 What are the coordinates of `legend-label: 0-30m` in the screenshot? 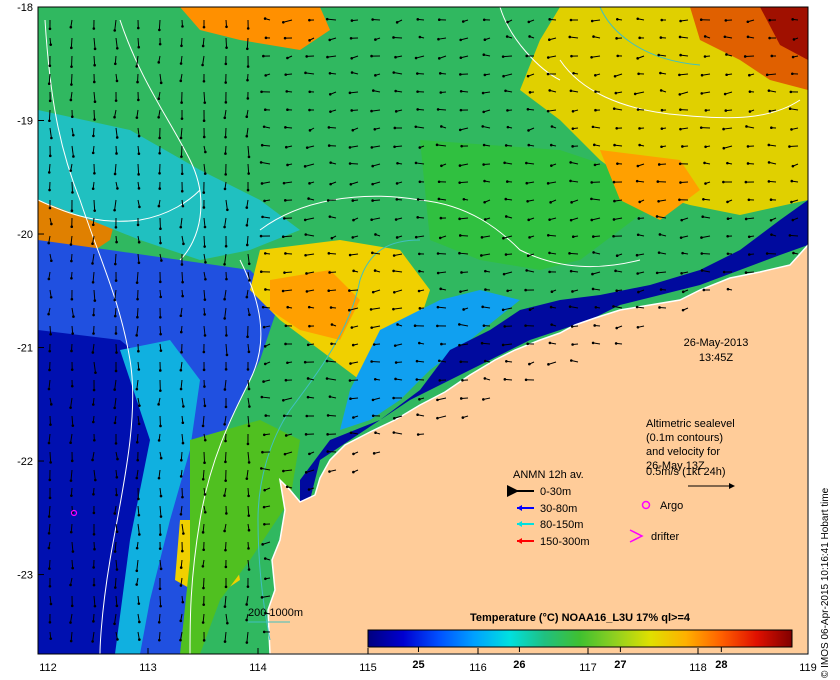 It's located at (555, 492).